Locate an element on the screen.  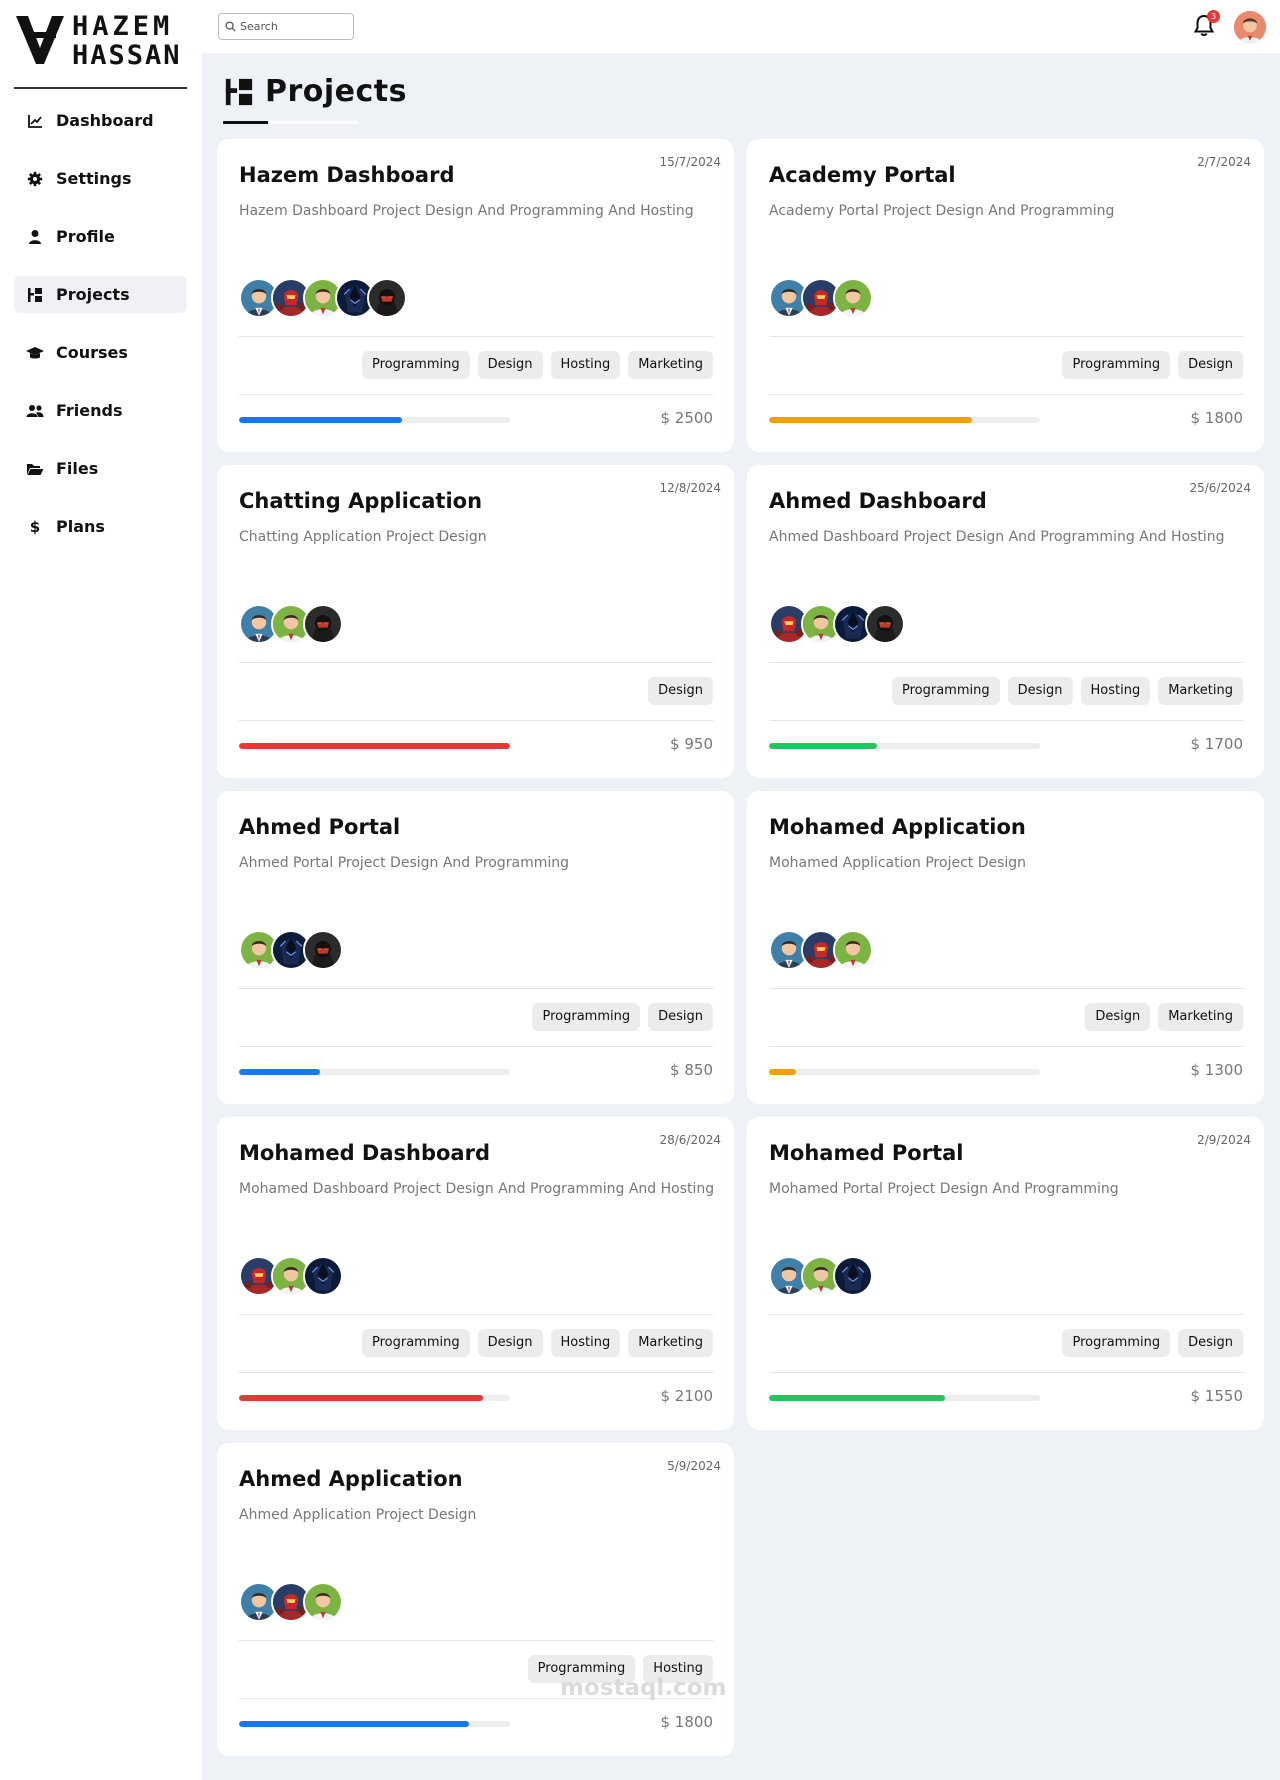
sidebar-item-settings: Settings is located at coordinates (100, 178).